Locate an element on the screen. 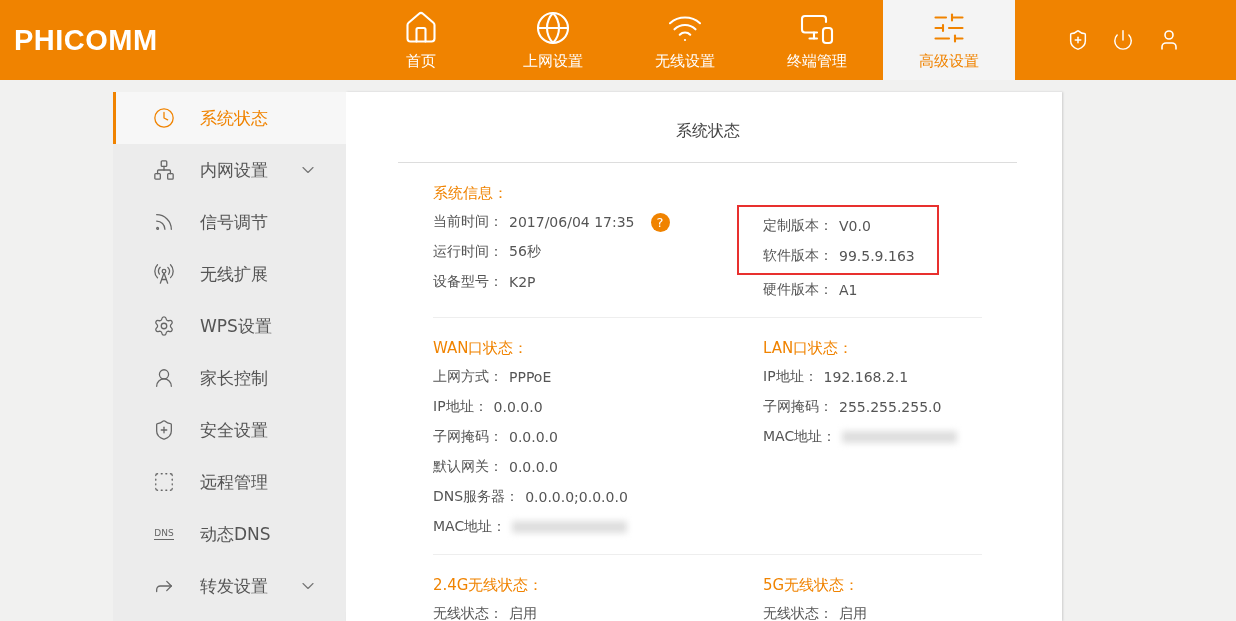 The height and width of the screenshot is (621, 1236). info-label: 硬件版本： is located at coordinates (798, 290).